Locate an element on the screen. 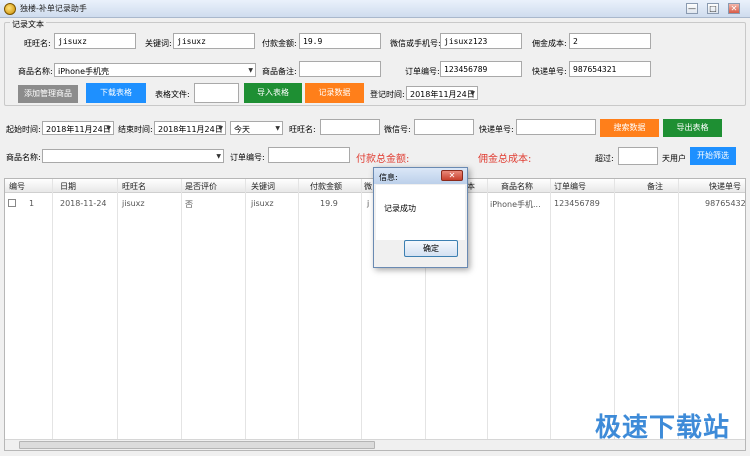  start-filter-button: 开始筛选 is located at coordinates (713, 156).